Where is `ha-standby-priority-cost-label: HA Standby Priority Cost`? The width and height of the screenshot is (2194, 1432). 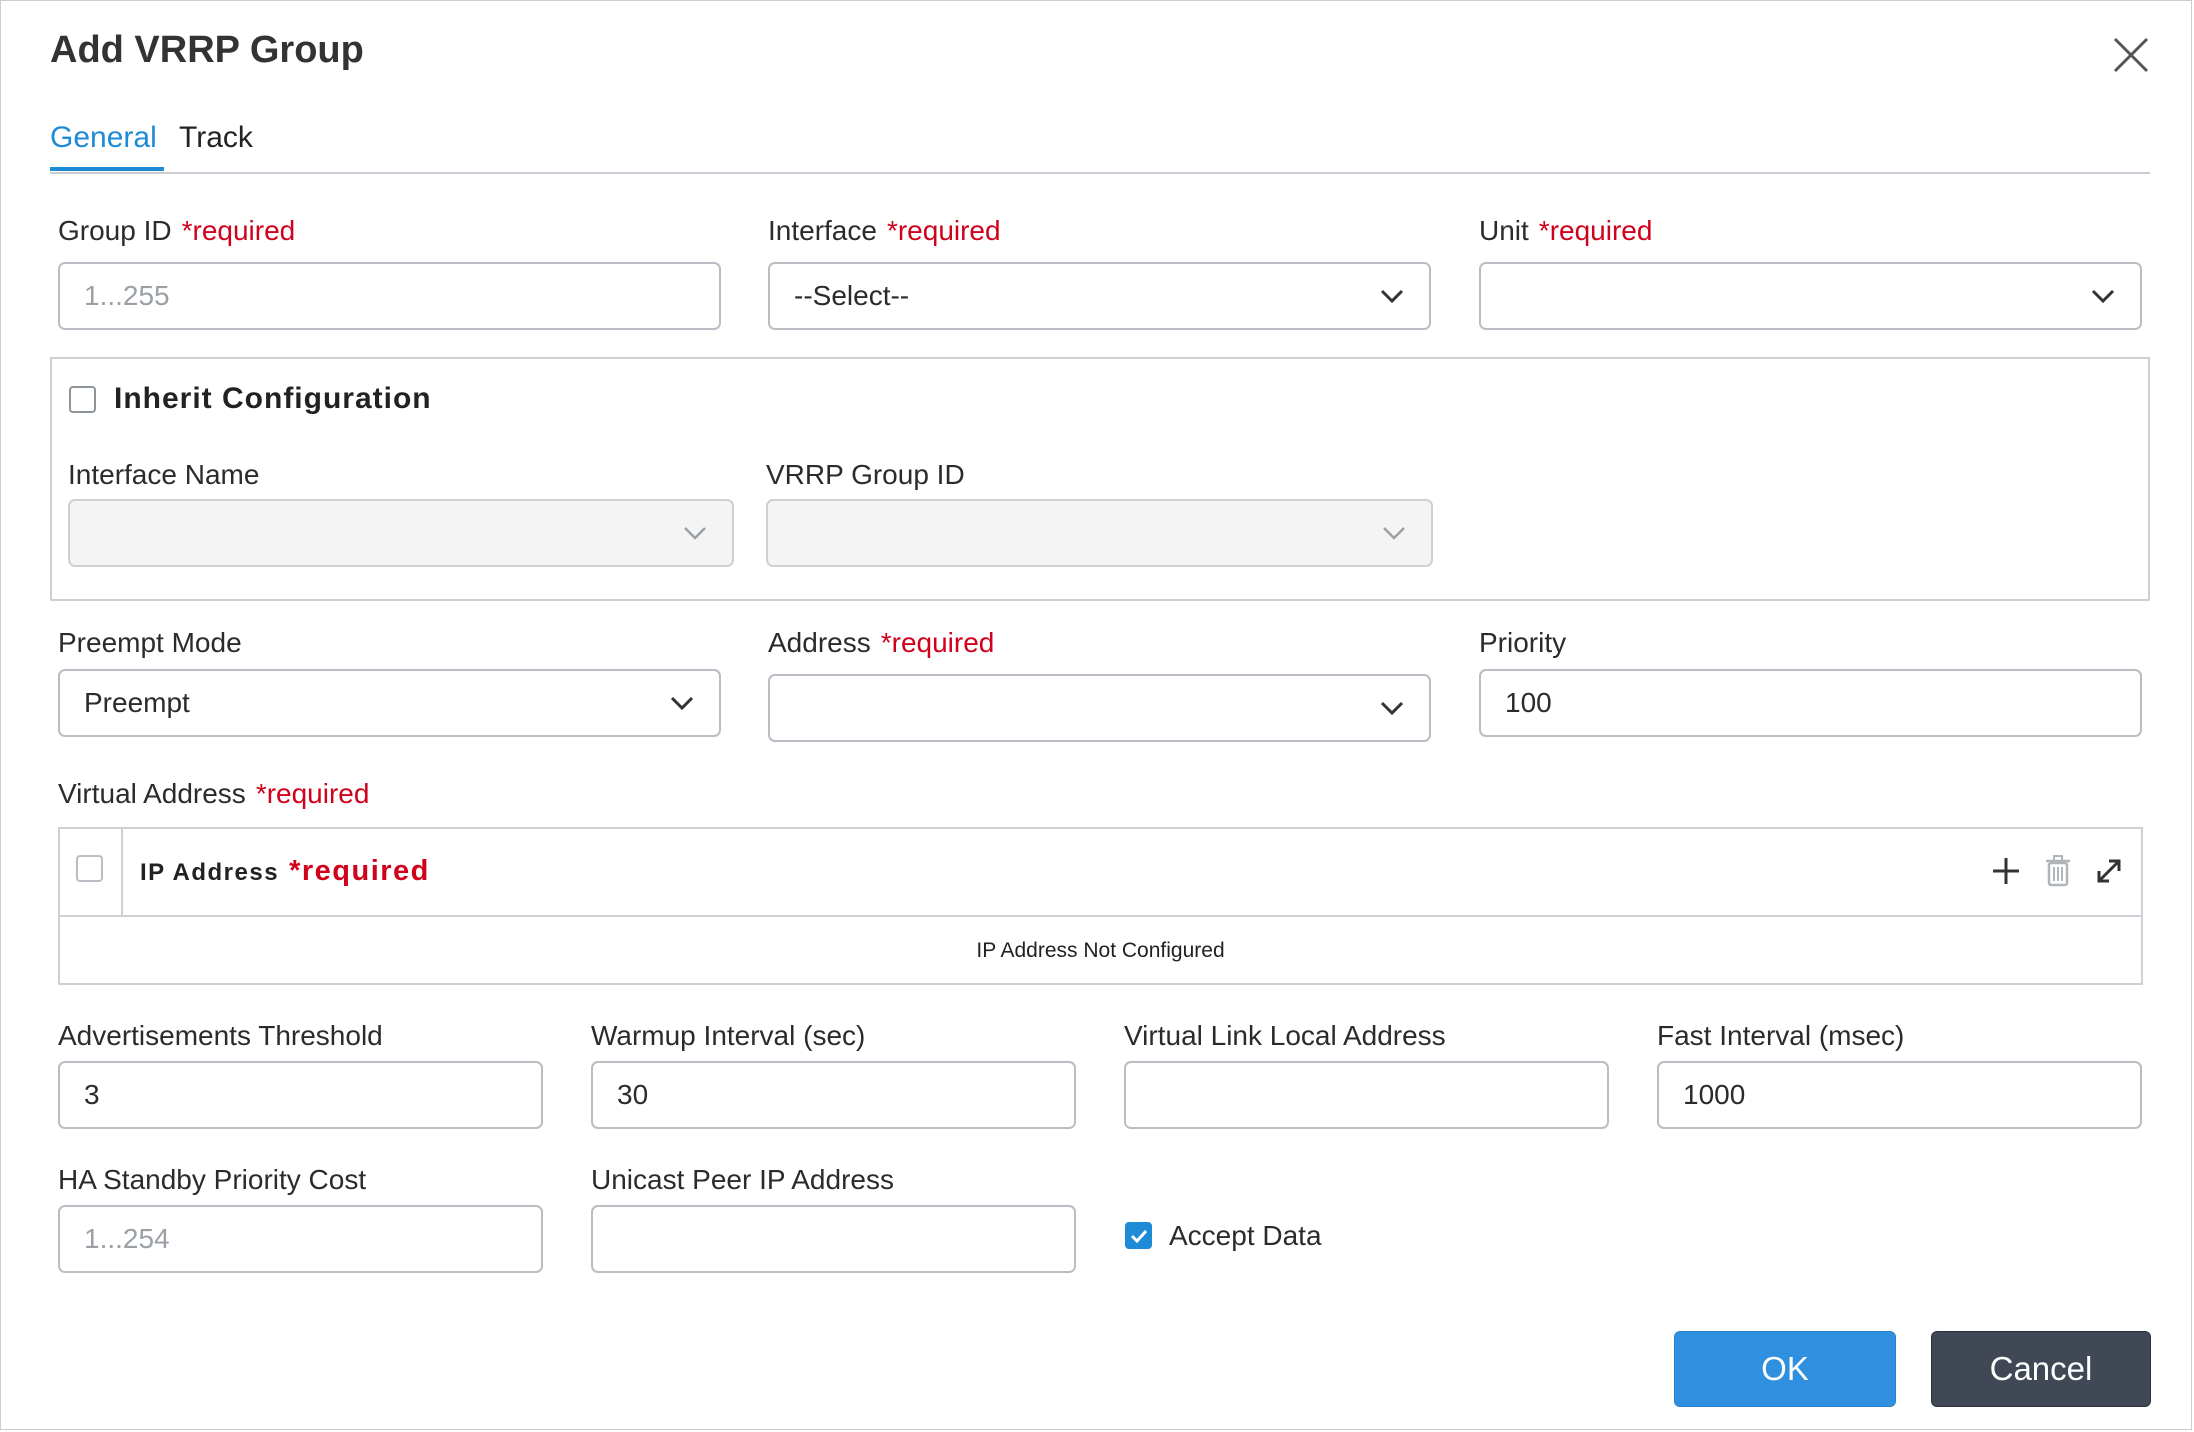
ha-standby-priority-cost-label: HA Standby Priority Cost is located at coordinates (212, 1179).